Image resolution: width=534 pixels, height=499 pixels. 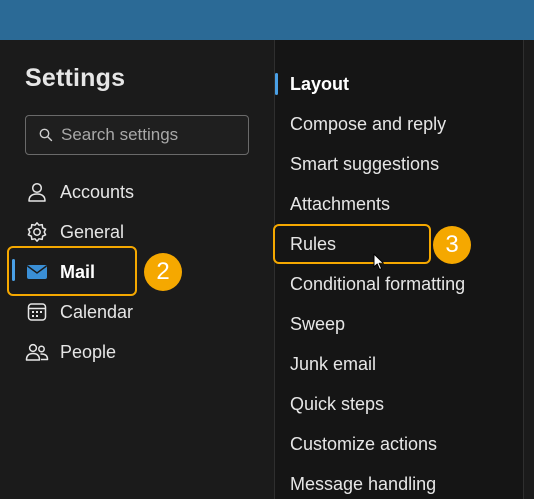 I want to click on subnav-smart-suggestions: Smart suggestions, so click(x=364, y=164).